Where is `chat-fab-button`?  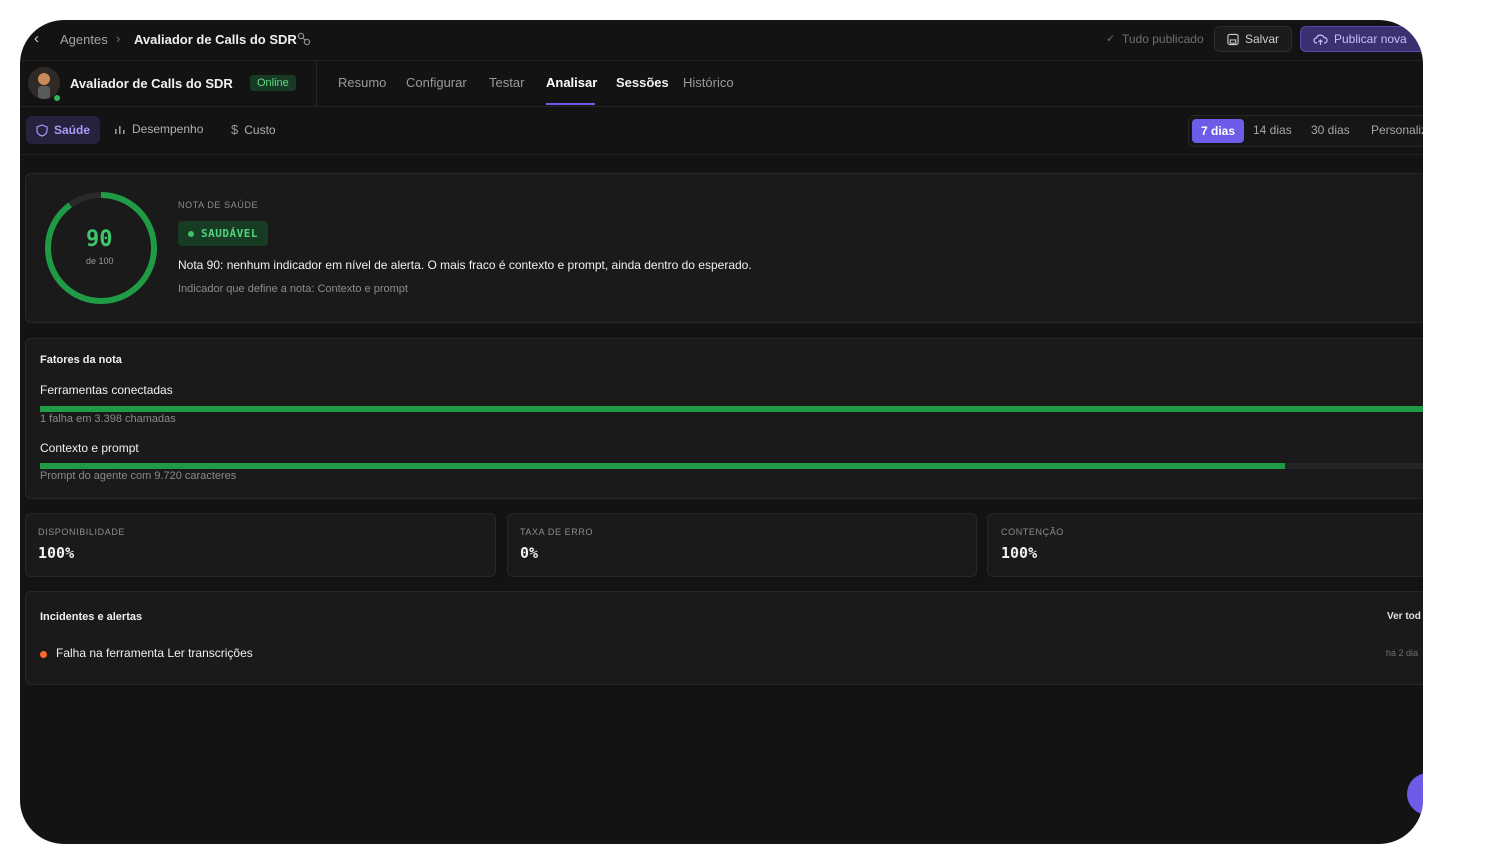
chat-fab-button is located at coordinates (1415, 794).